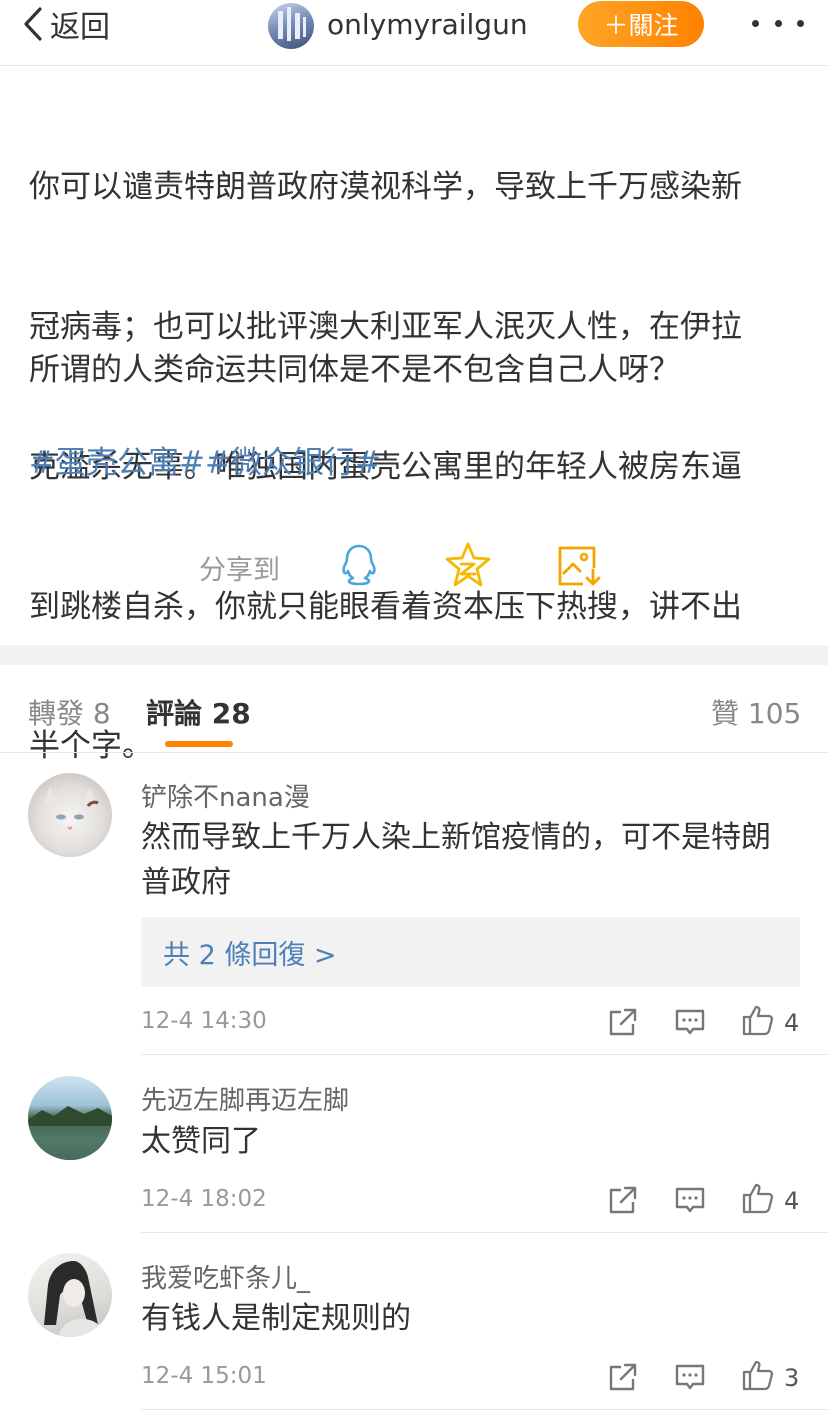 The image size is (828, 1415). I want to click on comment-text: 有钱人是制定规则的, so click(471, 1318).